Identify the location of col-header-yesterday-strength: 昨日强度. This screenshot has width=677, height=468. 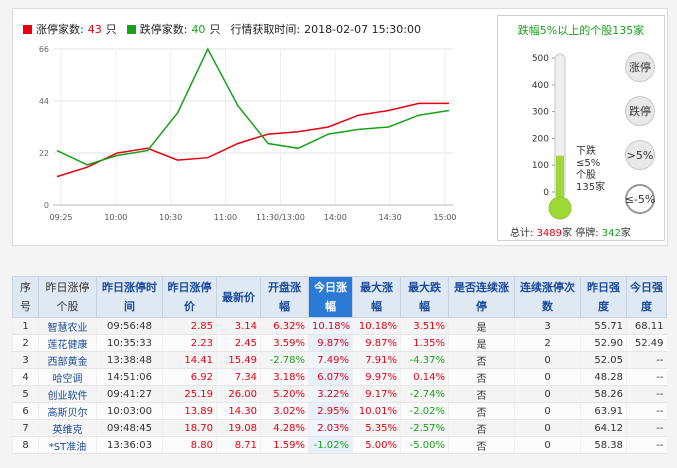
(603, 297).